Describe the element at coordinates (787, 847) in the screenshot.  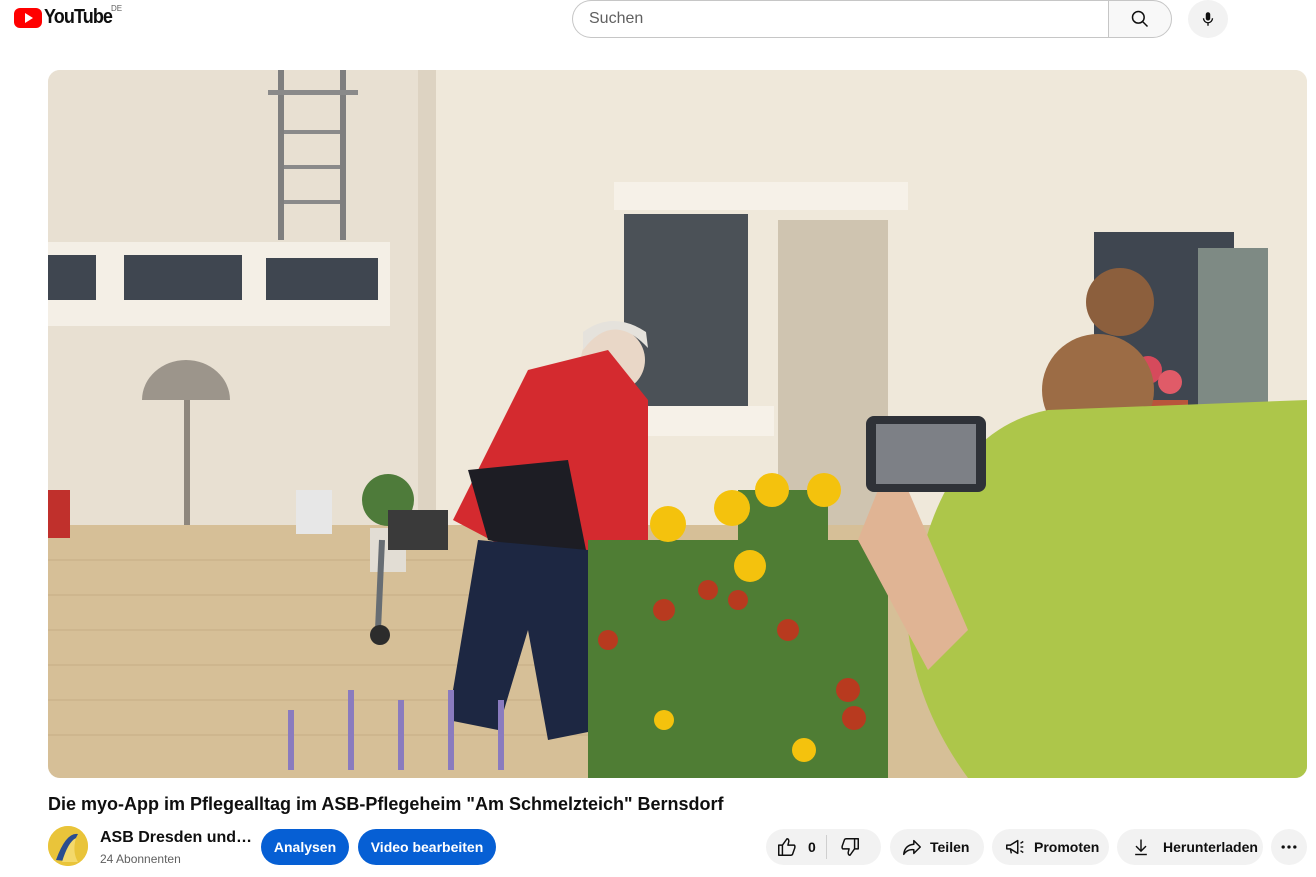
I see `thumbs-up-icon` at that location.